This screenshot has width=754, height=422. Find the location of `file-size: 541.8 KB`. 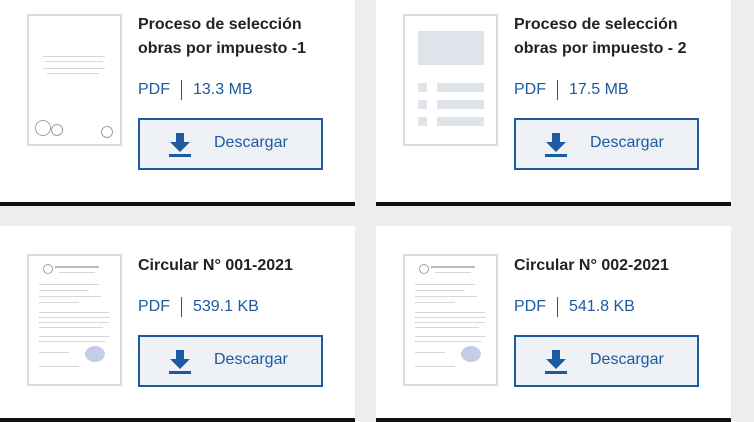

file-size: 541.8 KB is located at coordinates (602, 306).